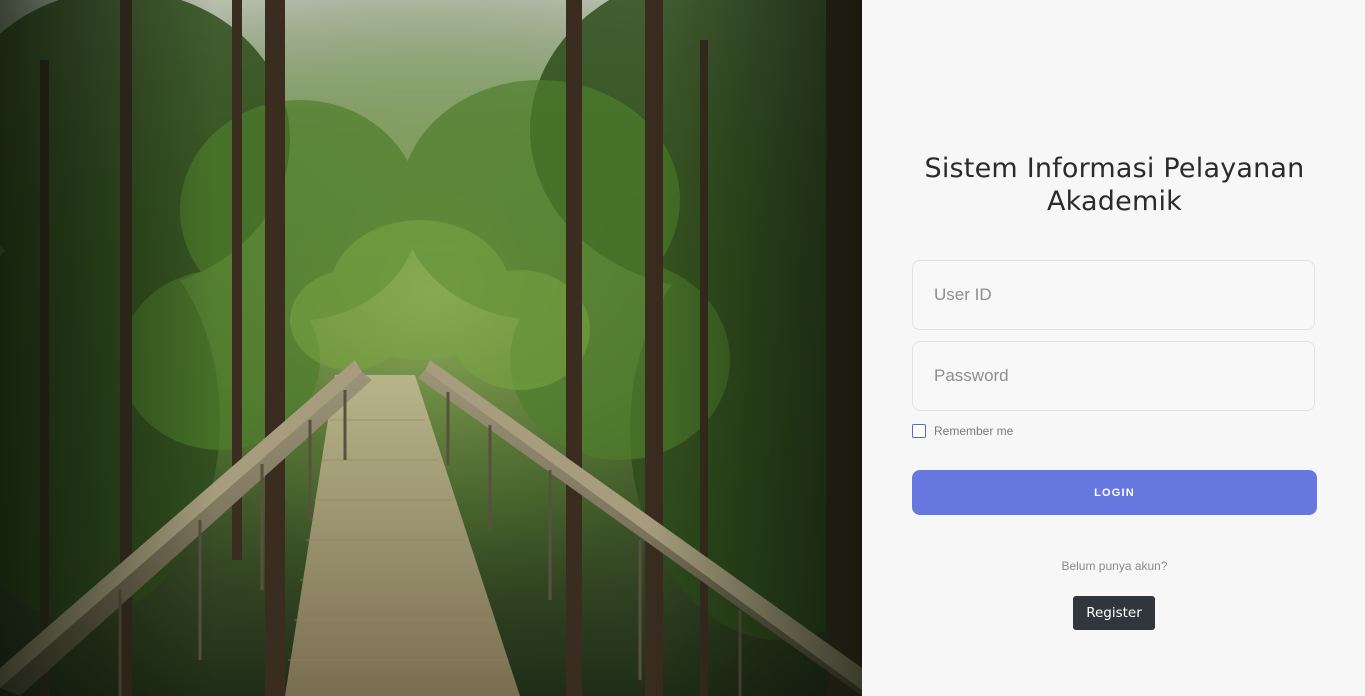 The width and height of the screenshot is (1365, 696). I want to click on remember-me-toggle: Remember me, so click(962, 431).